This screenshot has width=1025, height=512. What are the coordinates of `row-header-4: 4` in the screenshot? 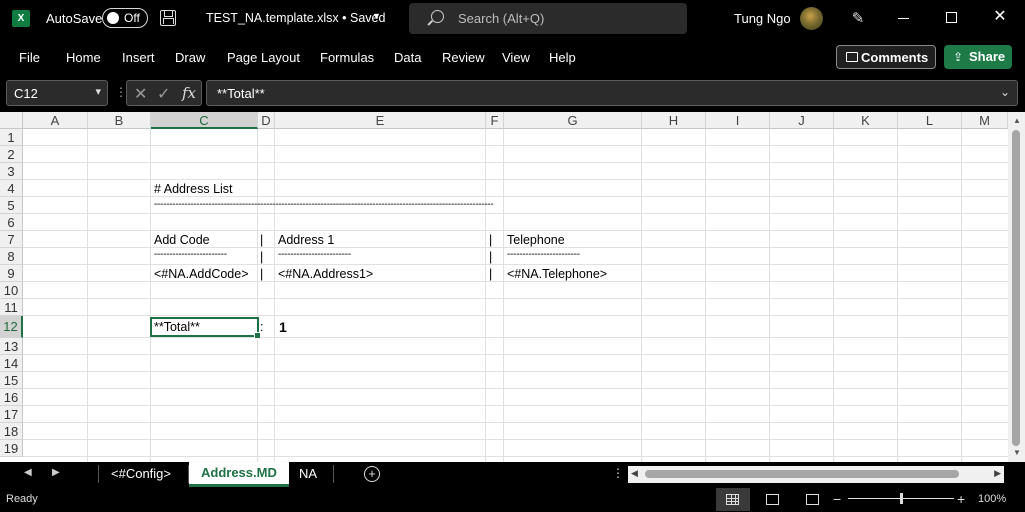 It's located at (11, 188).